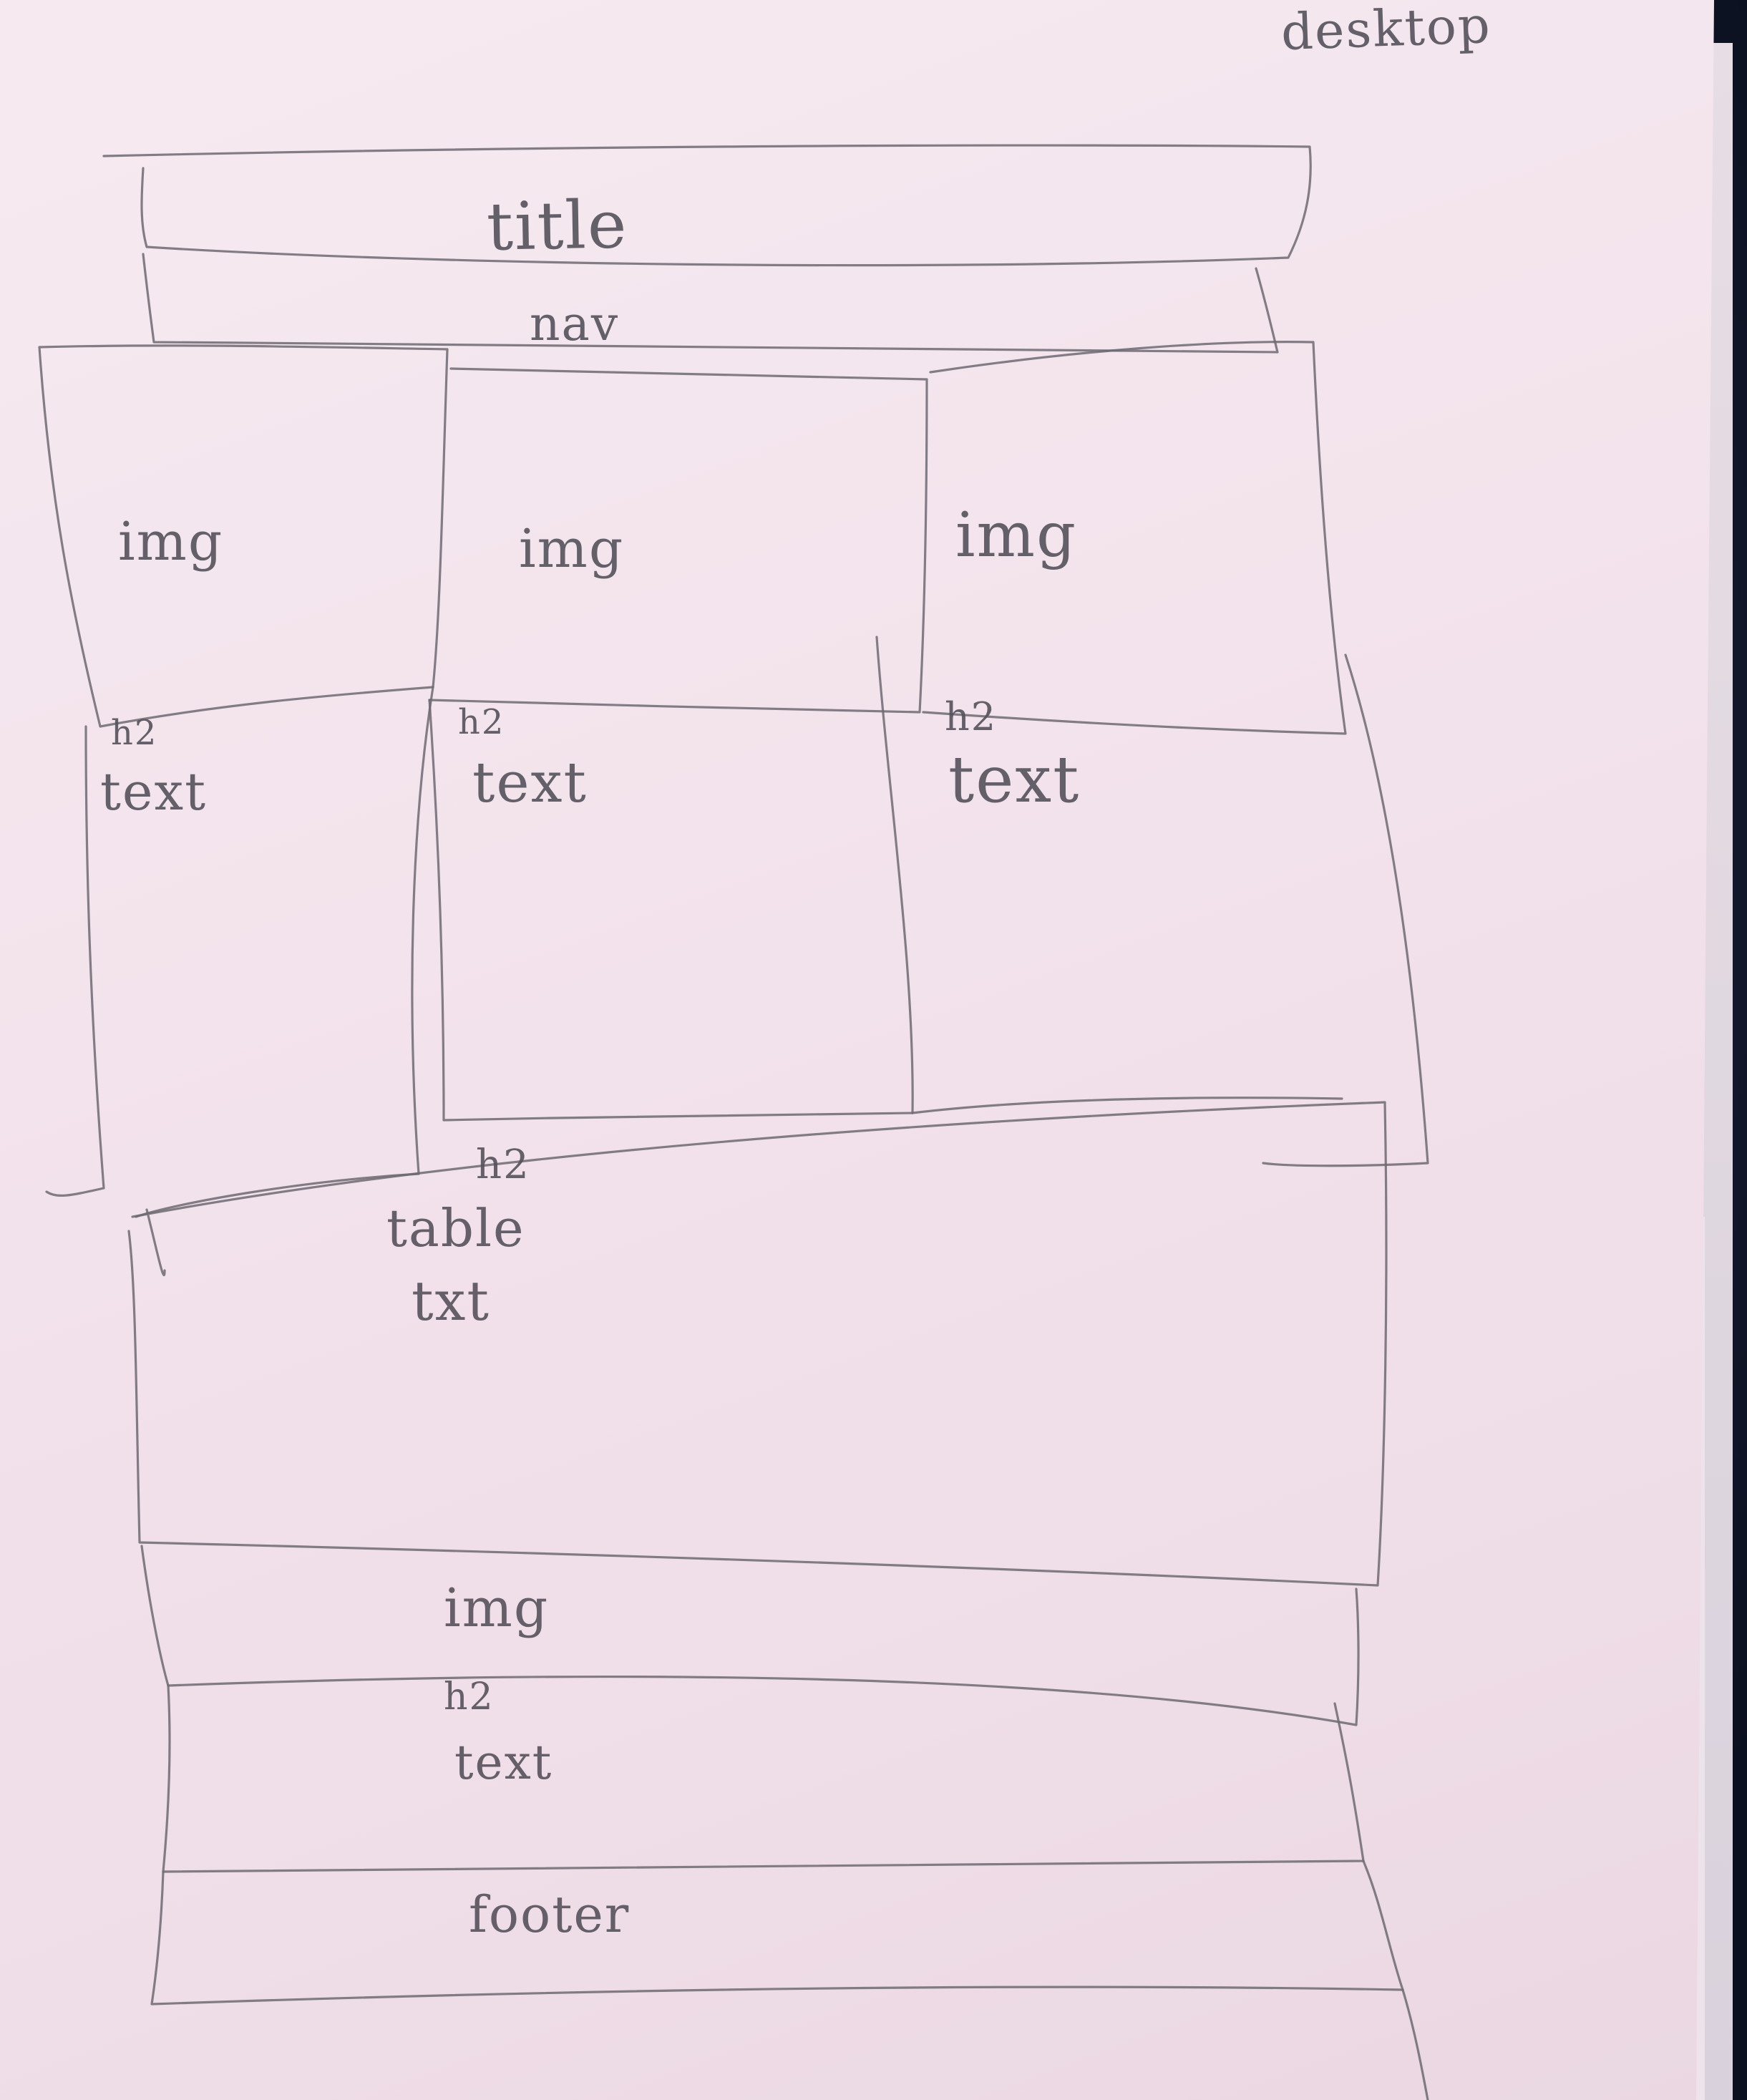 This screenshot has height=2100, width=1747. Describe the element at coordinates (971, 717) in the screenshot. I see `h2-label-3: h2` at that location.